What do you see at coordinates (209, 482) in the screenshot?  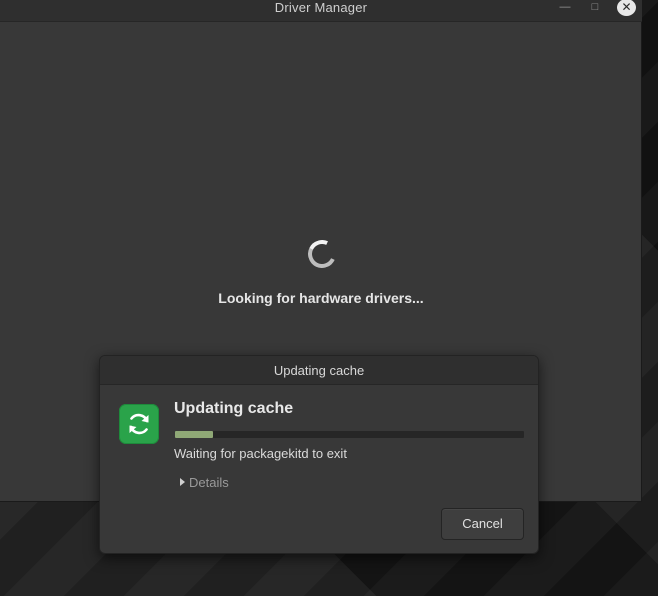 I see `details-label: Details` at bounding box center [209, 482].